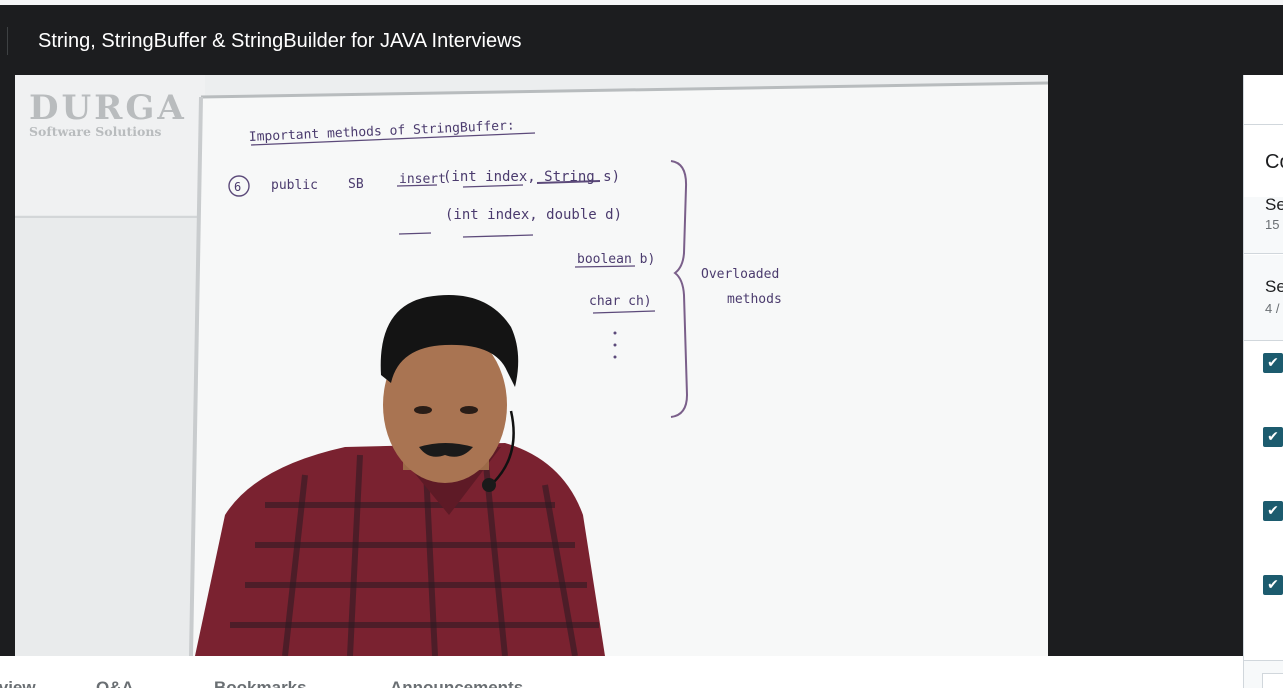  I want to click on tab-announcements: Announcements, so click(456, 683).